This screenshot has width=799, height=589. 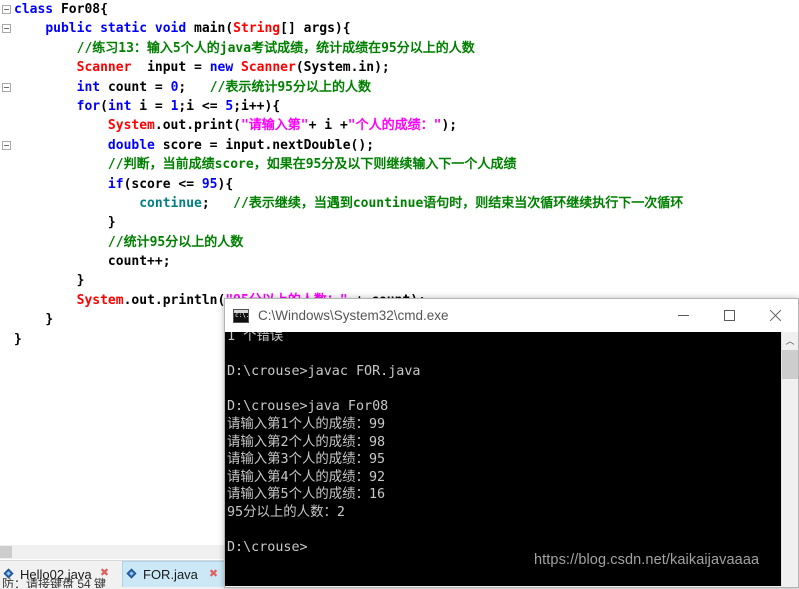 I want to click on code-line: public static void main(String[] args){, so click(x=399, y=28).